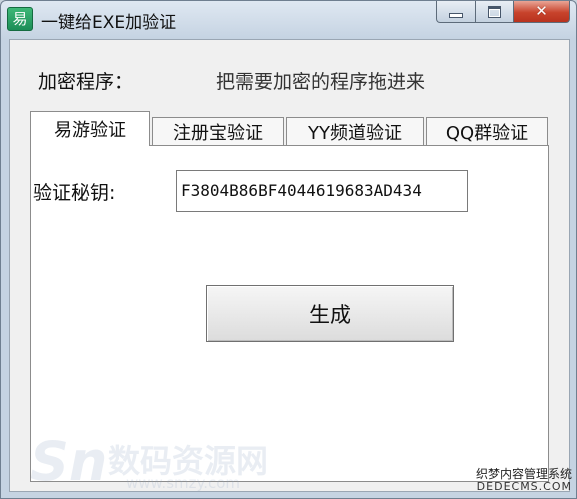 The height and width of the screenshot is (499, 577). I want to click on verify-key-input: F3804B86BF4044619683AD434, so click(322, 191).